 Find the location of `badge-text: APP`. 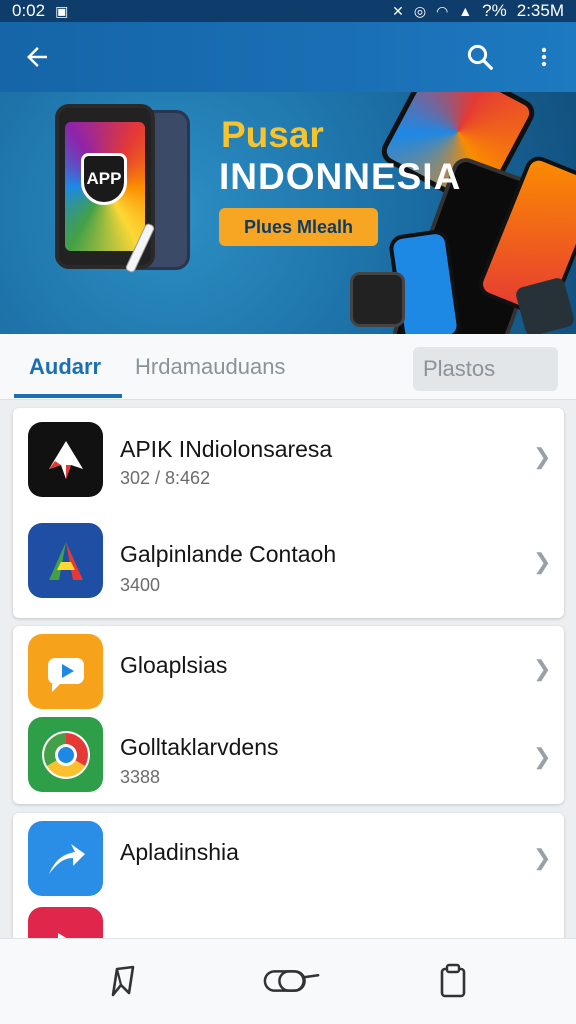

badge-text: APP is located at coordinates (104, 178).